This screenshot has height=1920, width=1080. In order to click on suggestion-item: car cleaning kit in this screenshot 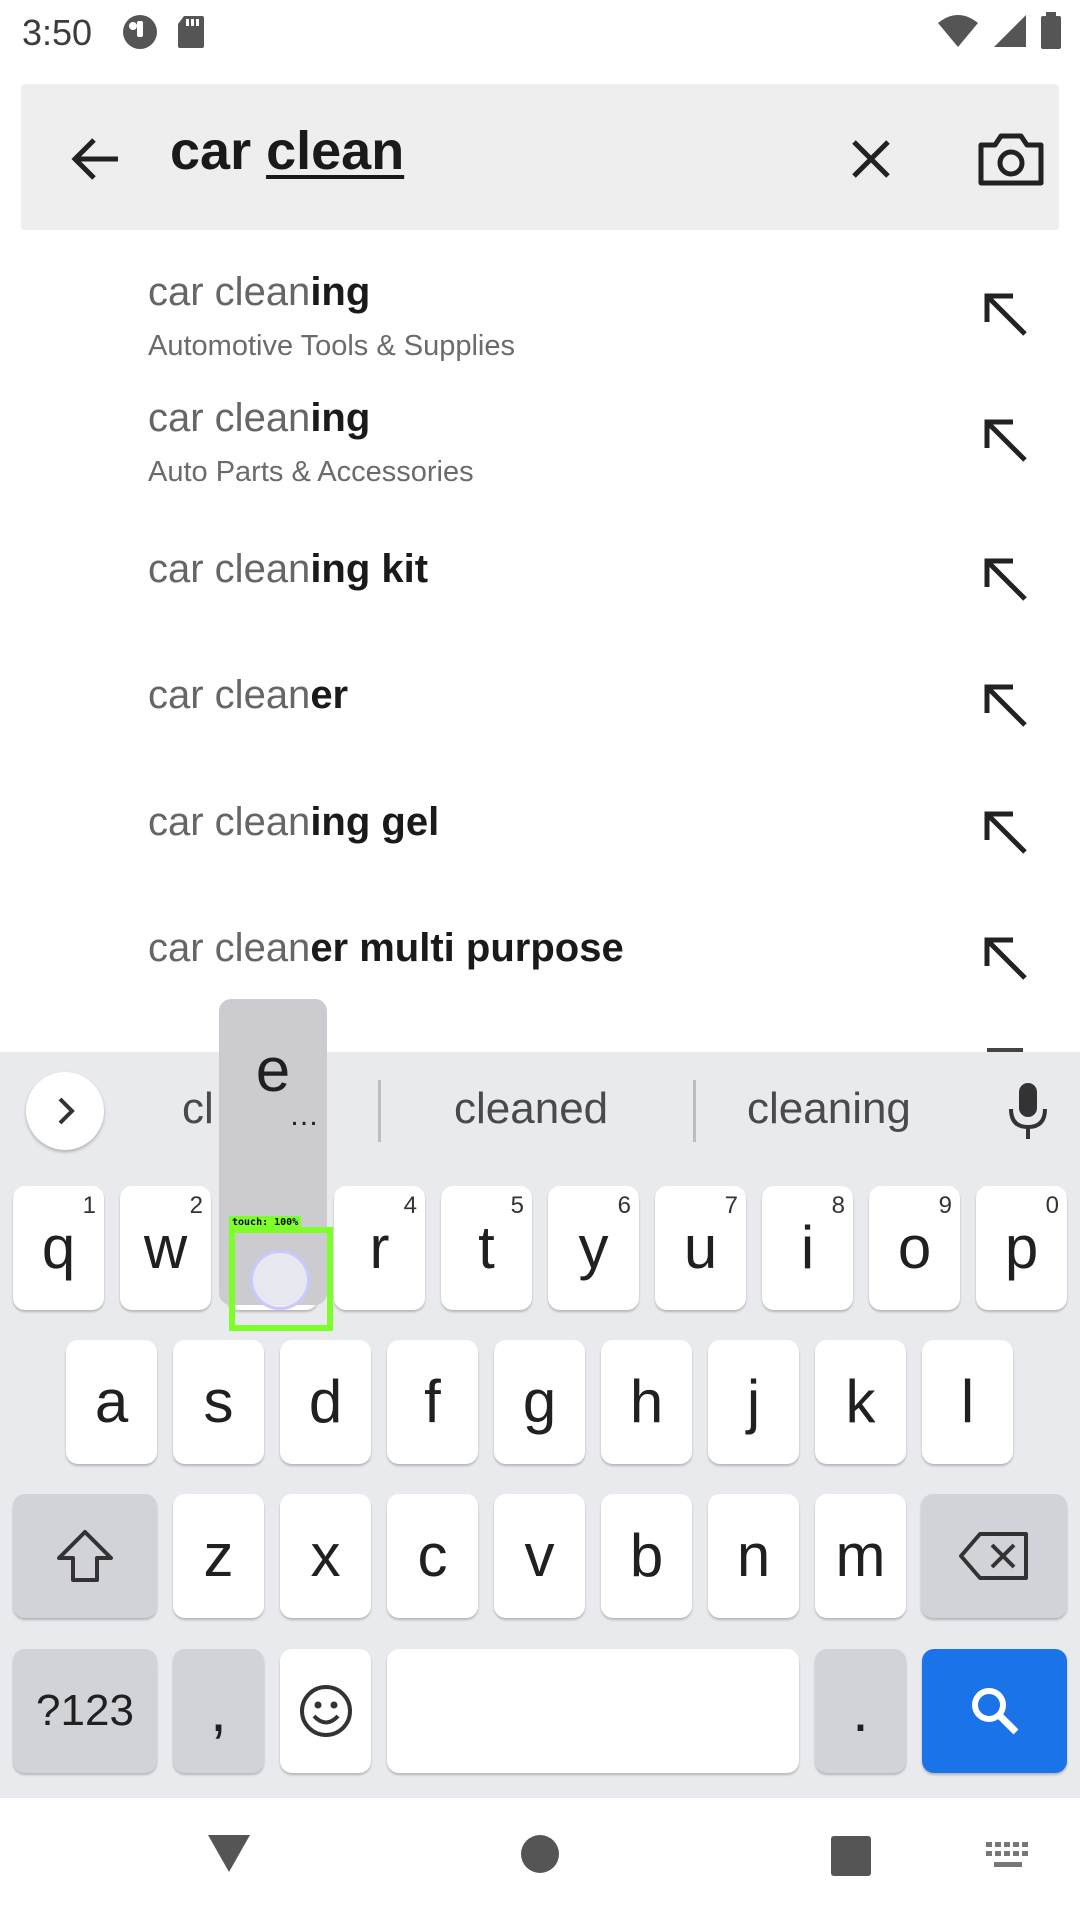, I will do `click(540, 575)`.